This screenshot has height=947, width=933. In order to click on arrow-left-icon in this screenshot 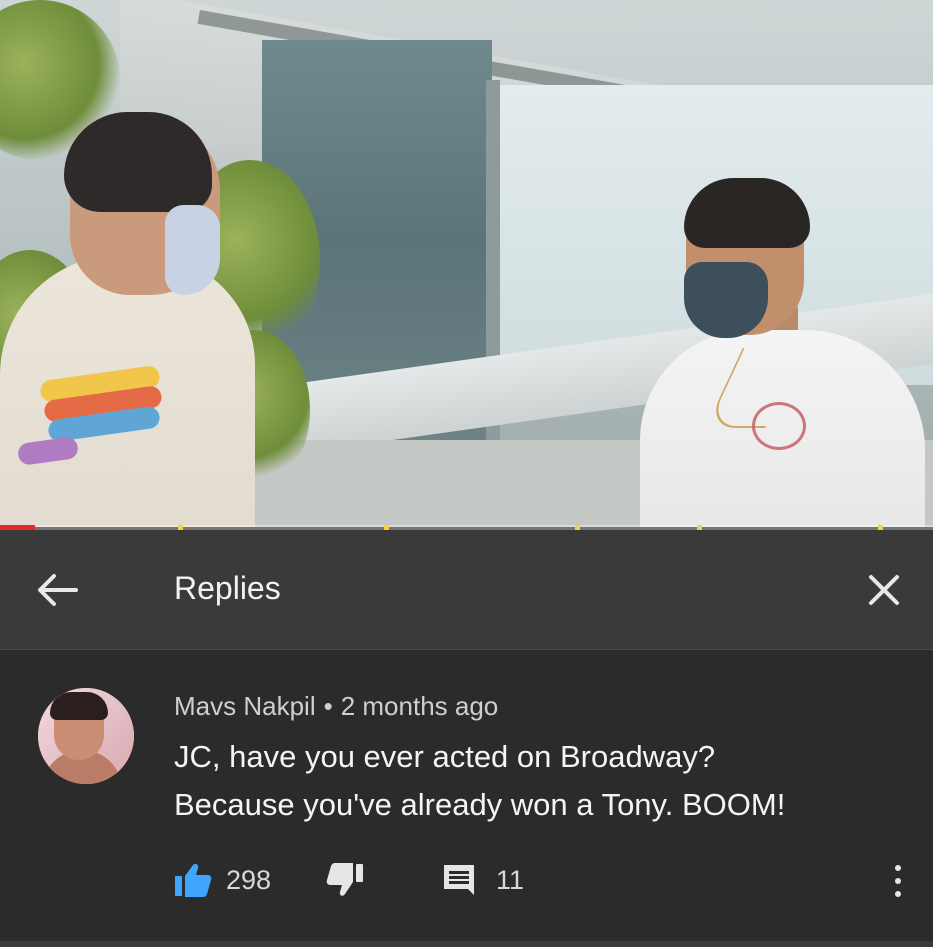, I will do `click(58, 590)`.